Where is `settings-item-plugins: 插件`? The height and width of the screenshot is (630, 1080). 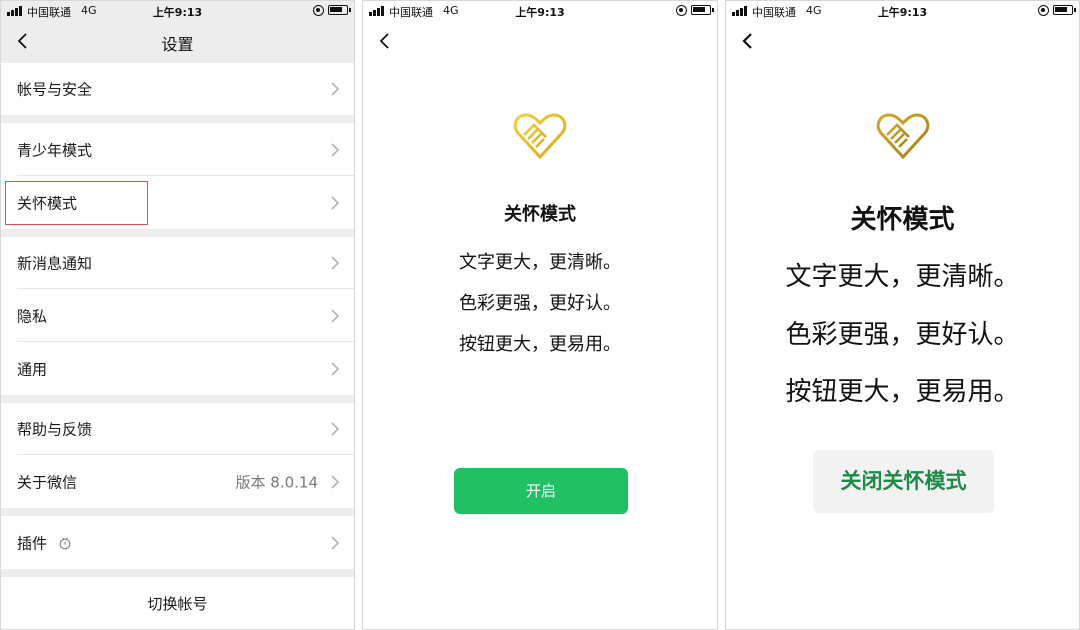 settings-item-plugins: 插件 is located at coordinates (177, 542).